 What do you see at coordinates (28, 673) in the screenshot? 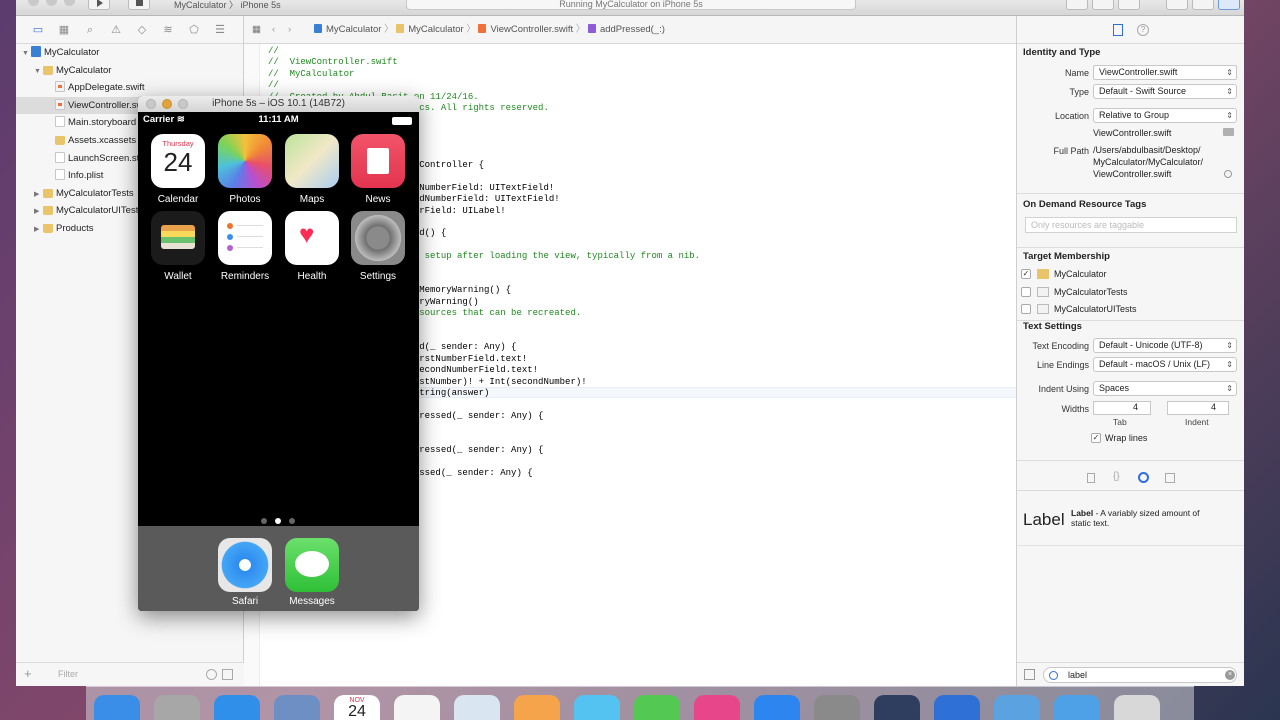
I see `add-icon: +` at bounding box center [28, 673].